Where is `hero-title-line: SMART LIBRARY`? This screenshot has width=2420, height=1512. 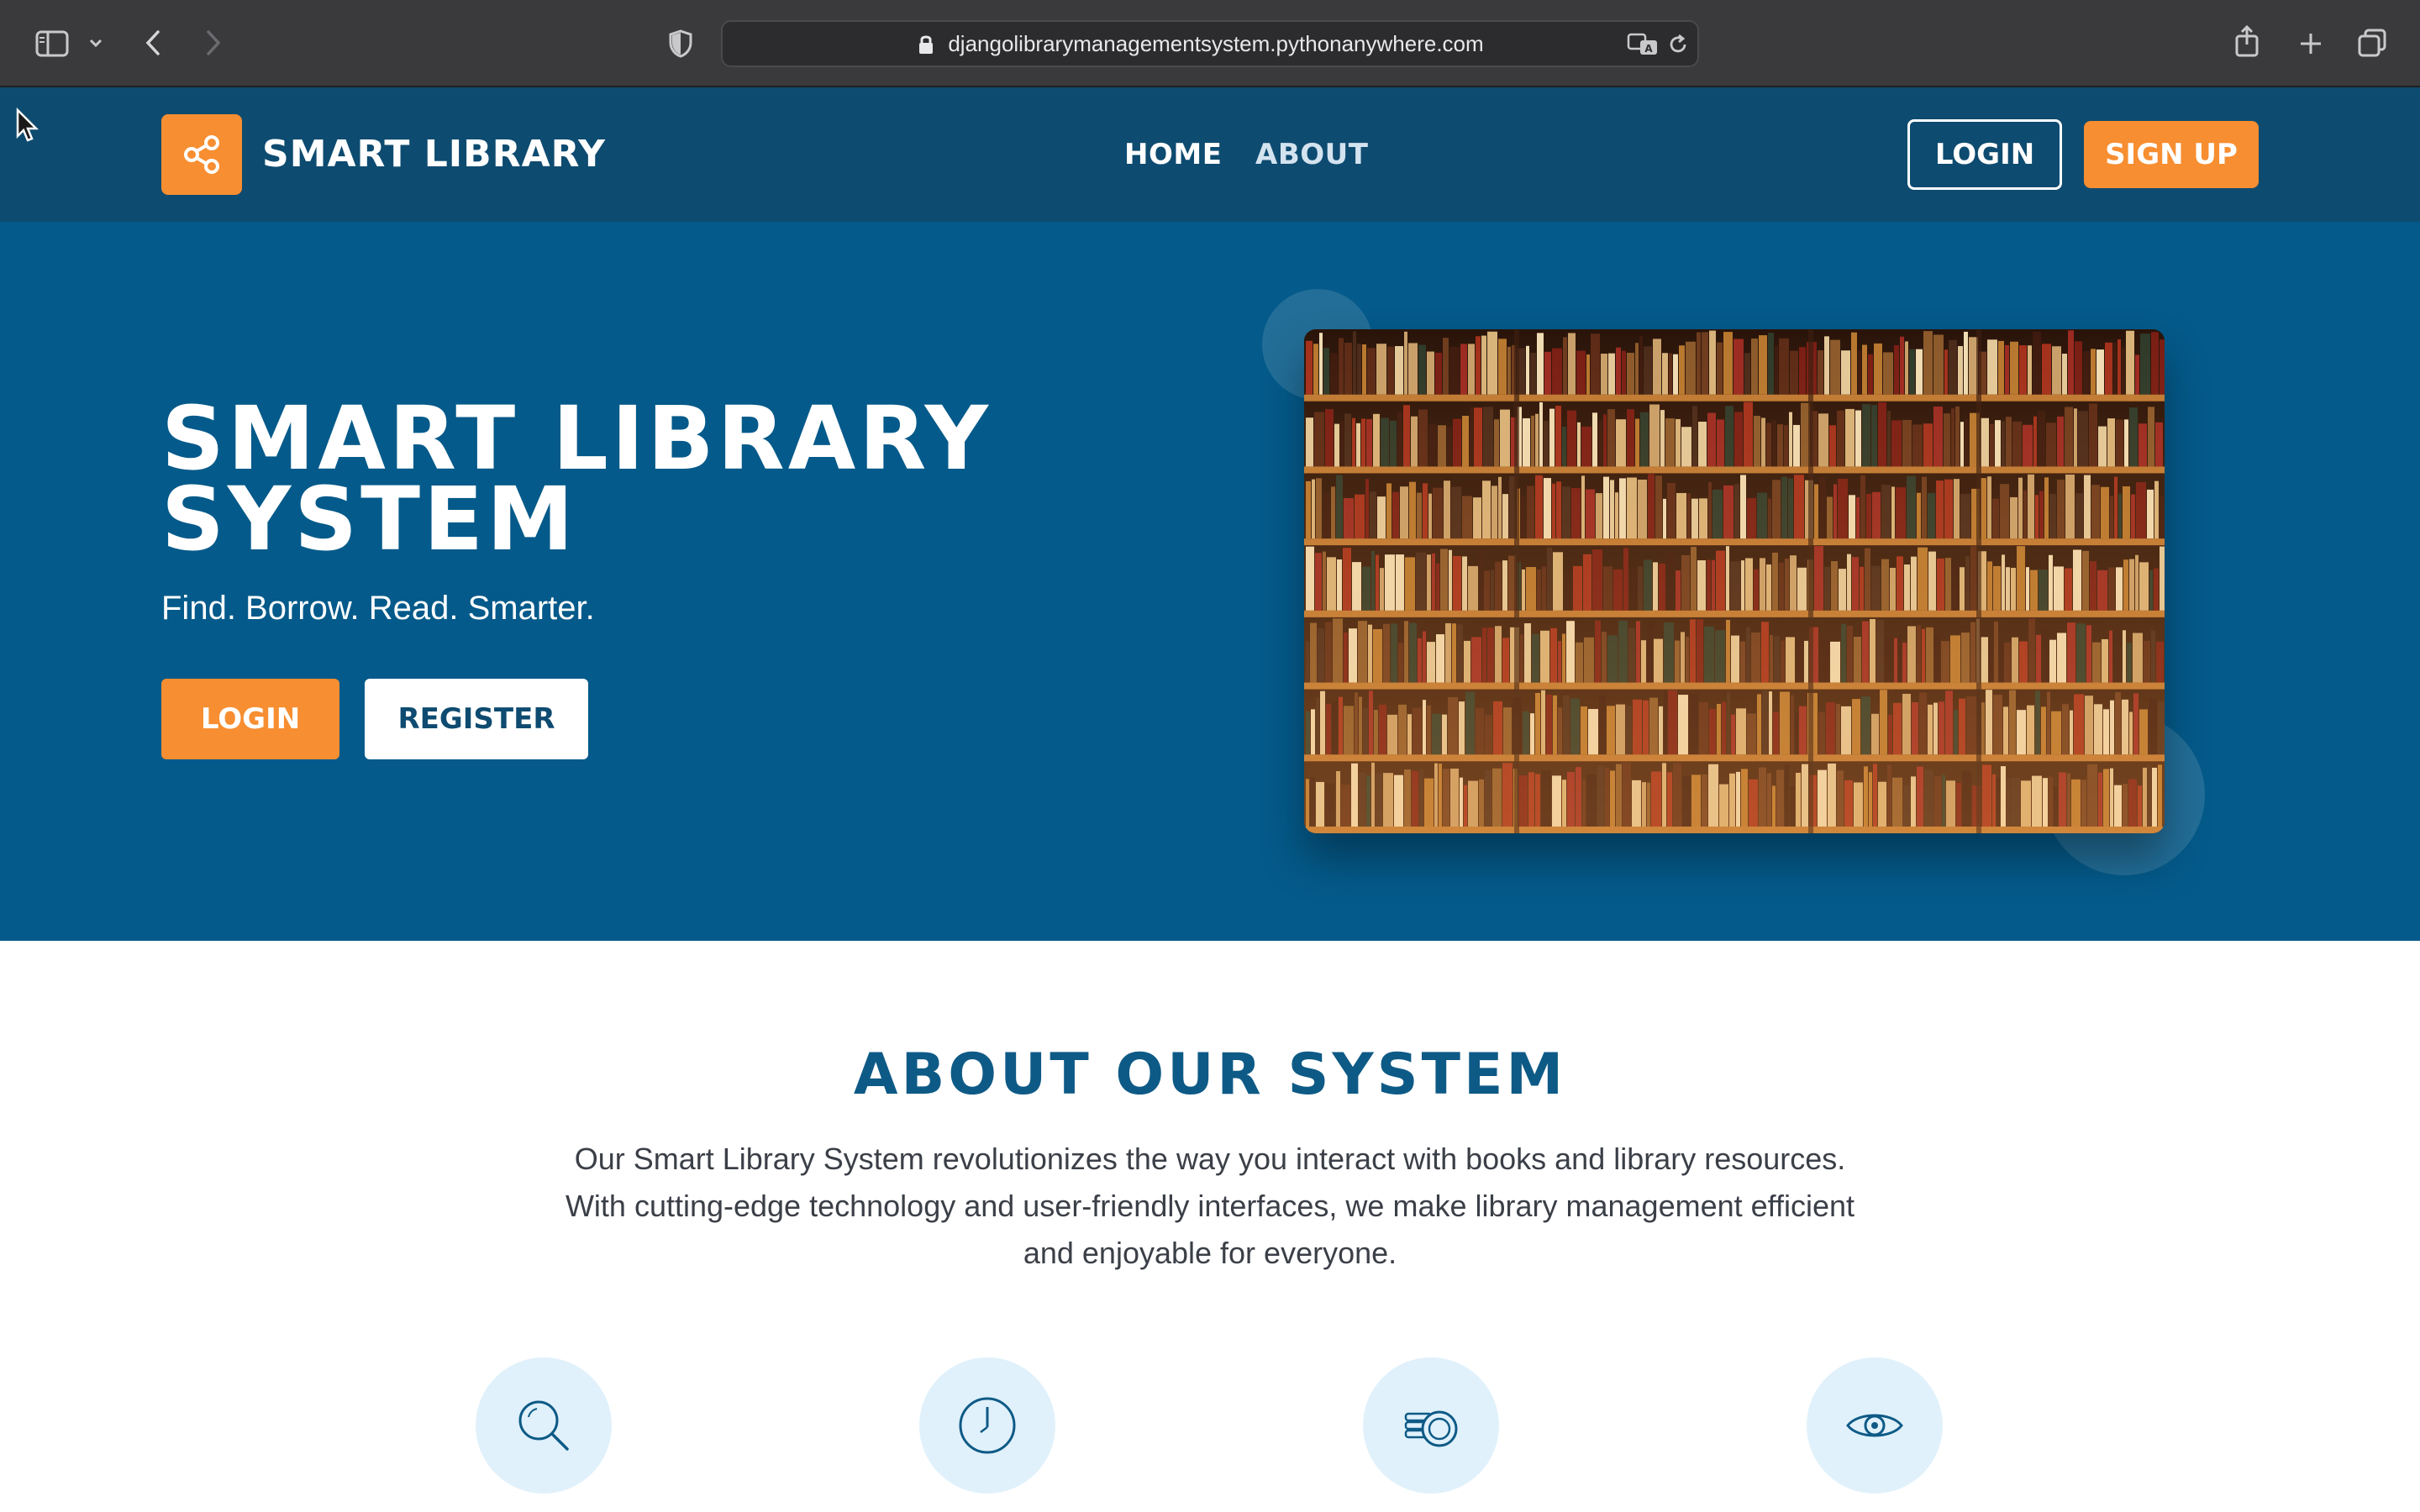 hero-title-line: SMART LIBRARY is located at coordinates (576, 438).